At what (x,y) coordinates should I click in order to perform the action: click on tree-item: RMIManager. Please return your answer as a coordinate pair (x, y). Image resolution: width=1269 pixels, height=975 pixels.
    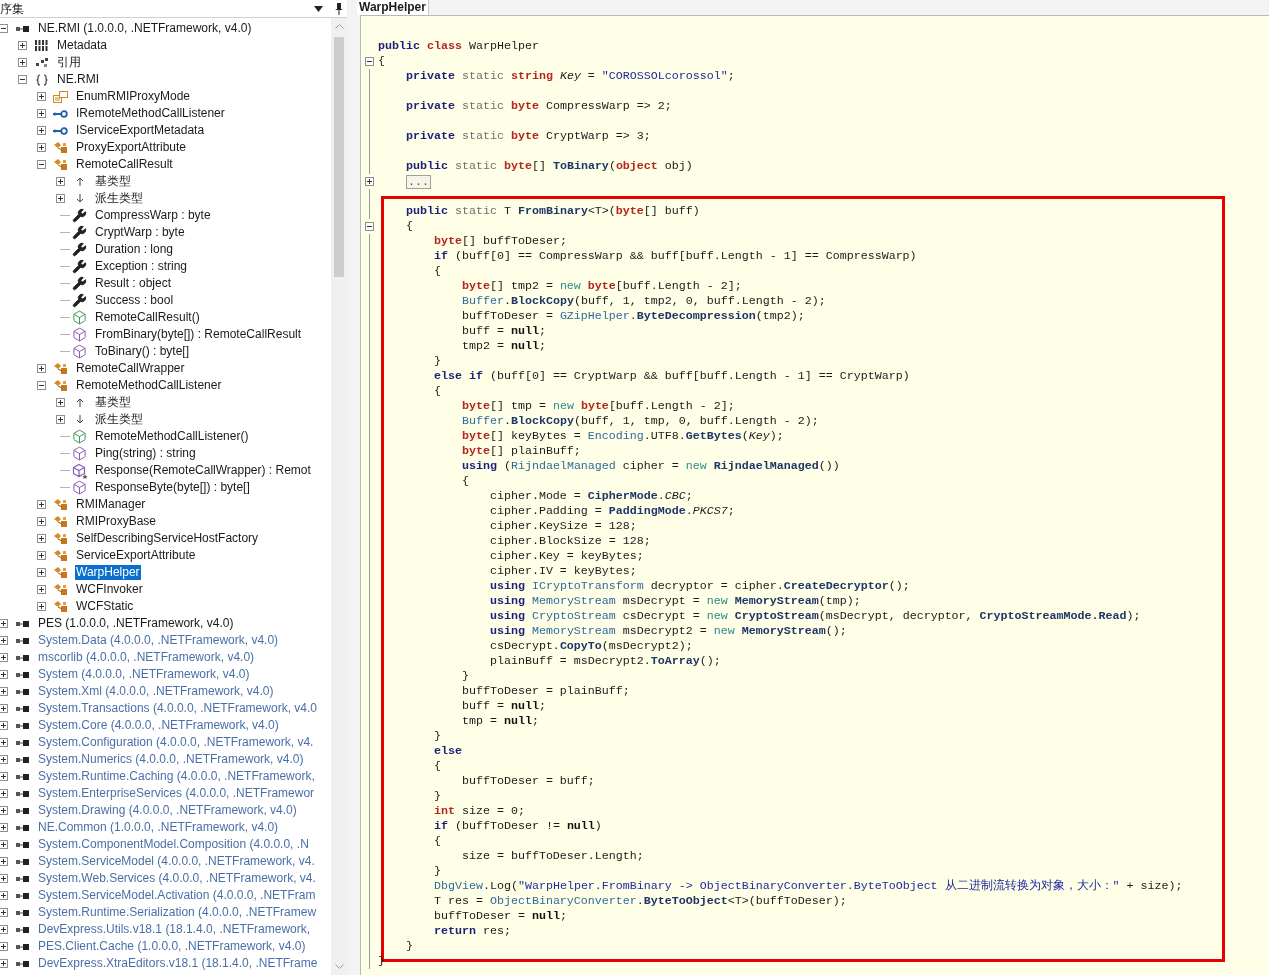
    Looking at the image, I should click on (111, 504).